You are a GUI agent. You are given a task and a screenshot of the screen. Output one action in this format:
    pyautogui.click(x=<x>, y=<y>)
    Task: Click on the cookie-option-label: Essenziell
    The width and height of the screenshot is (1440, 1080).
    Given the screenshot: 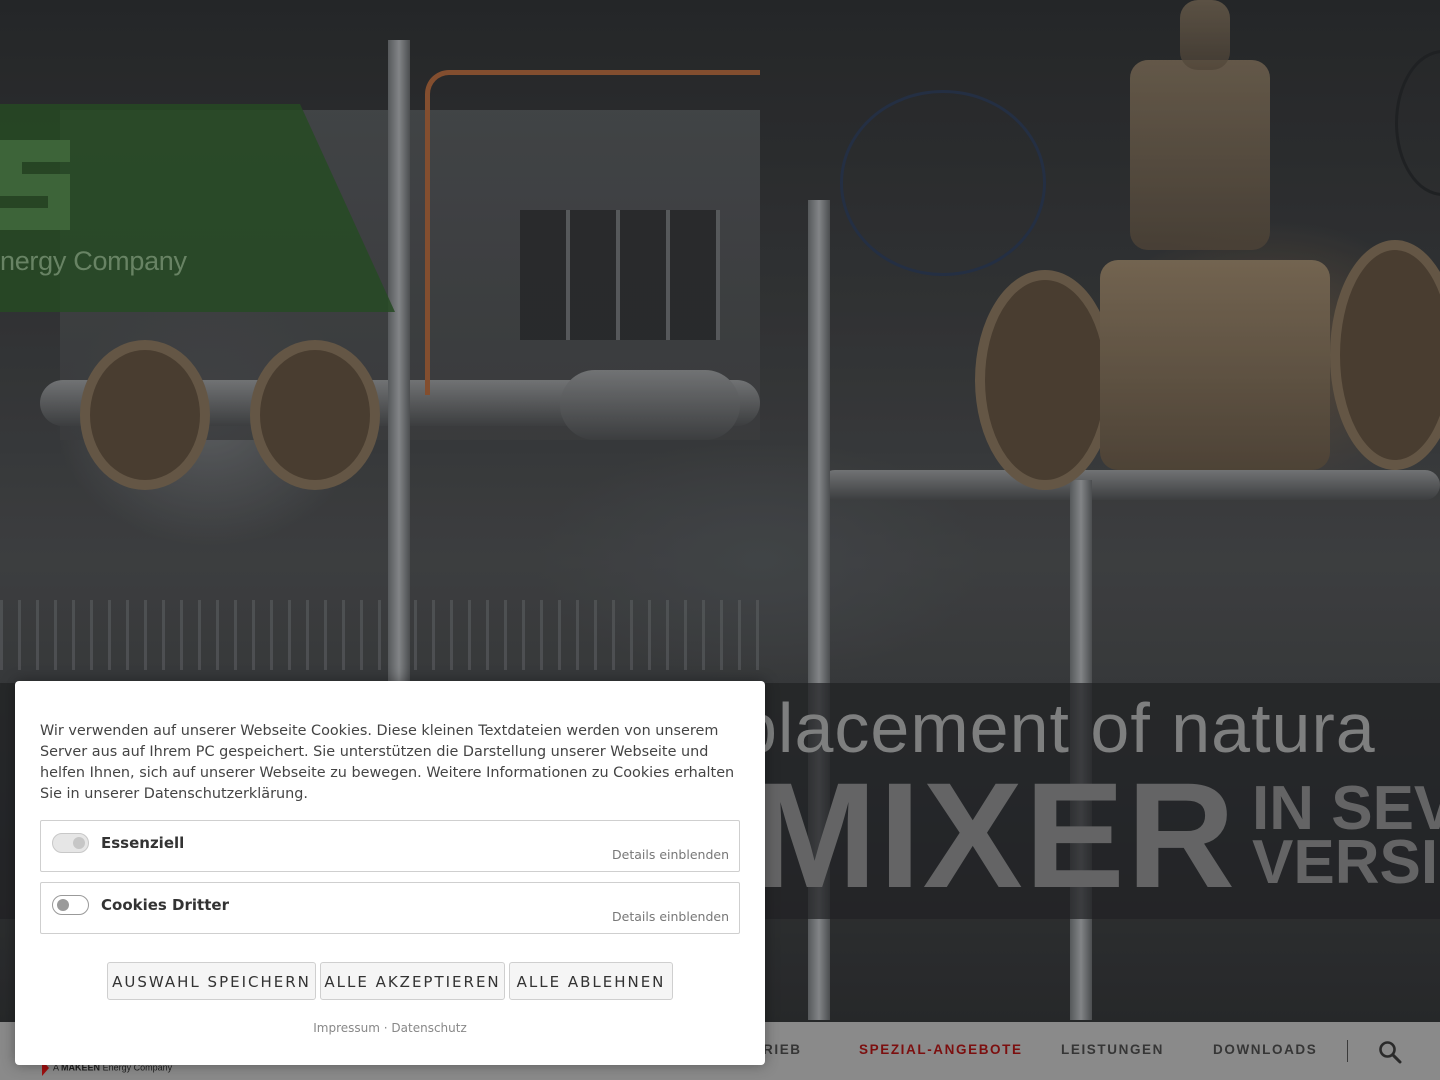 What is the action you would take?
    pyautogui.click(x=143, y=843)
    